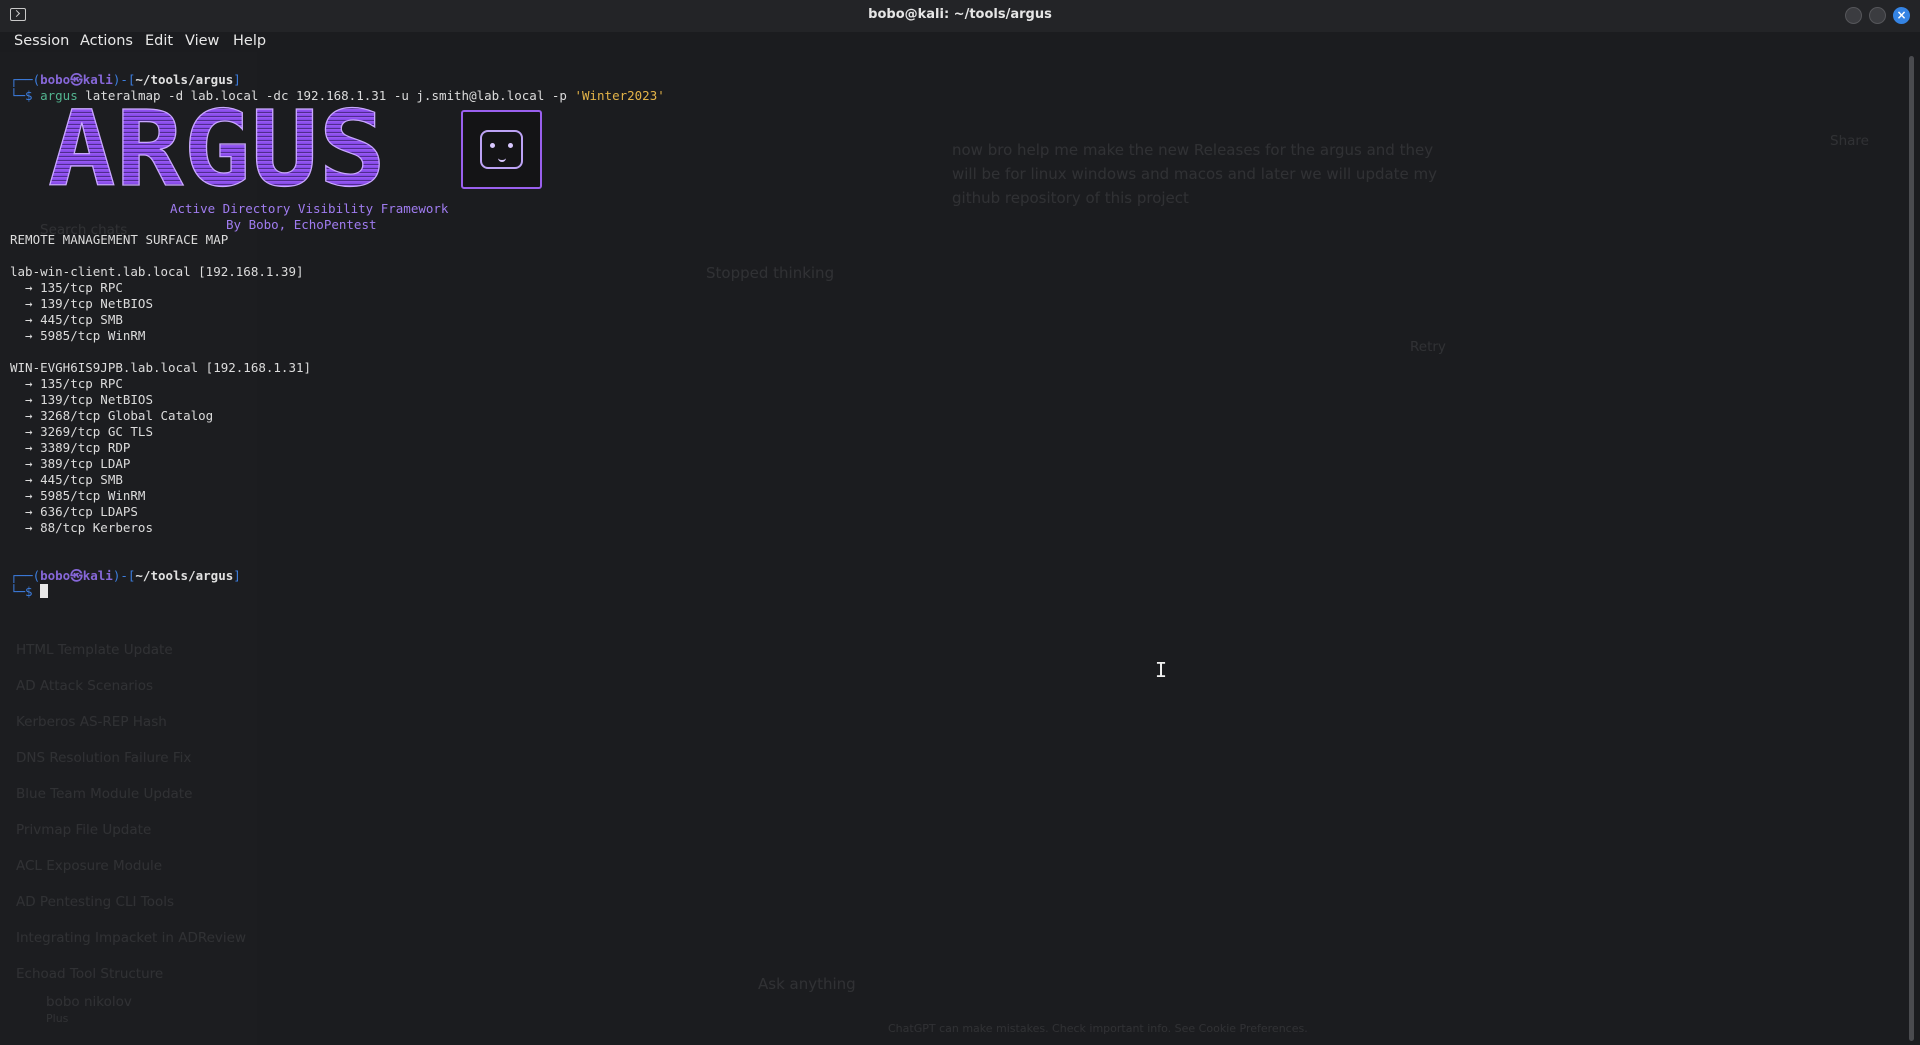  Describe the element at coordinates (159, 41) in the screenshot. I see `menu-edit: Edit` at that location.